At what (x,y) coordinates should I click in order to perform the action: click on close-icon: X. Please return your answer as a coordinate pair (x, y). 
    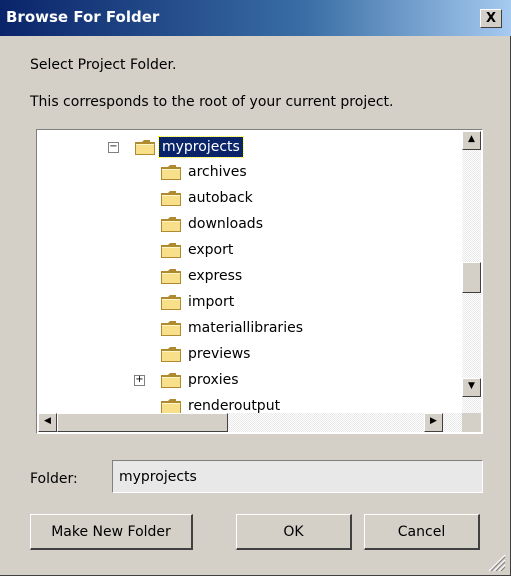
    Looking at the image, I should click on (491, 18).